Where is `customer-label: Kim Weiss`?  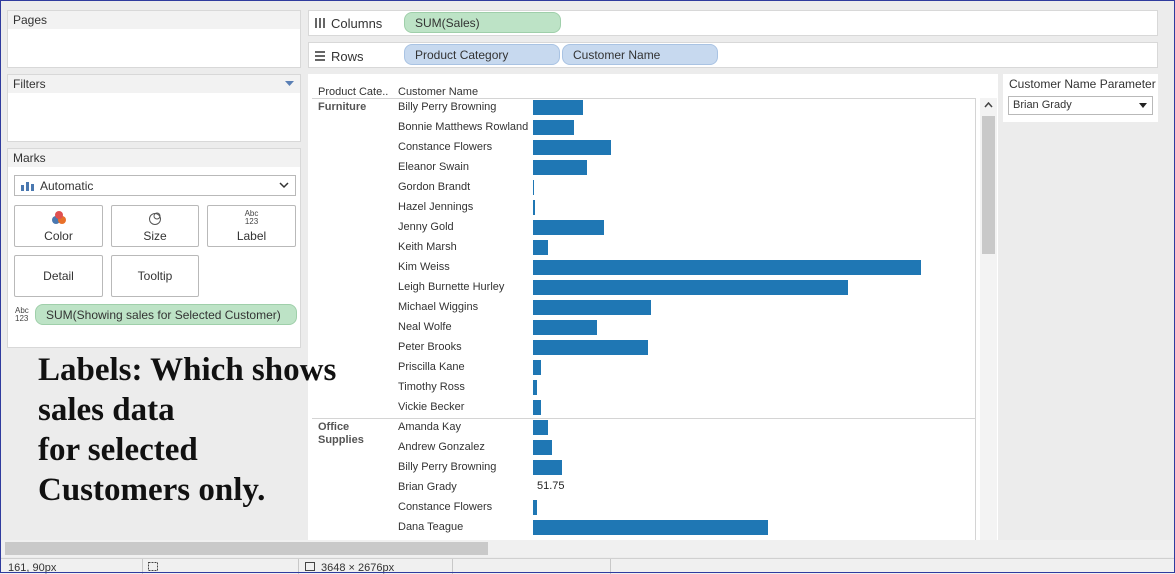 customer-label: Kim Weiss is located at coordinates (424, 267).